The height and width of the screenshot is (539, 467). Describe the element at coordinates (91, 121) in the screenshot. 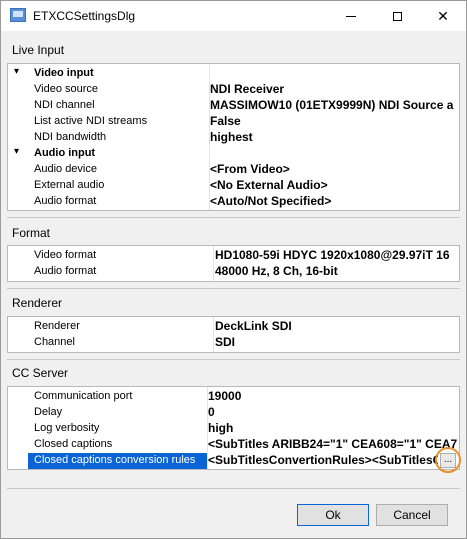

I see `property-name: List active NDI streams` at that location.